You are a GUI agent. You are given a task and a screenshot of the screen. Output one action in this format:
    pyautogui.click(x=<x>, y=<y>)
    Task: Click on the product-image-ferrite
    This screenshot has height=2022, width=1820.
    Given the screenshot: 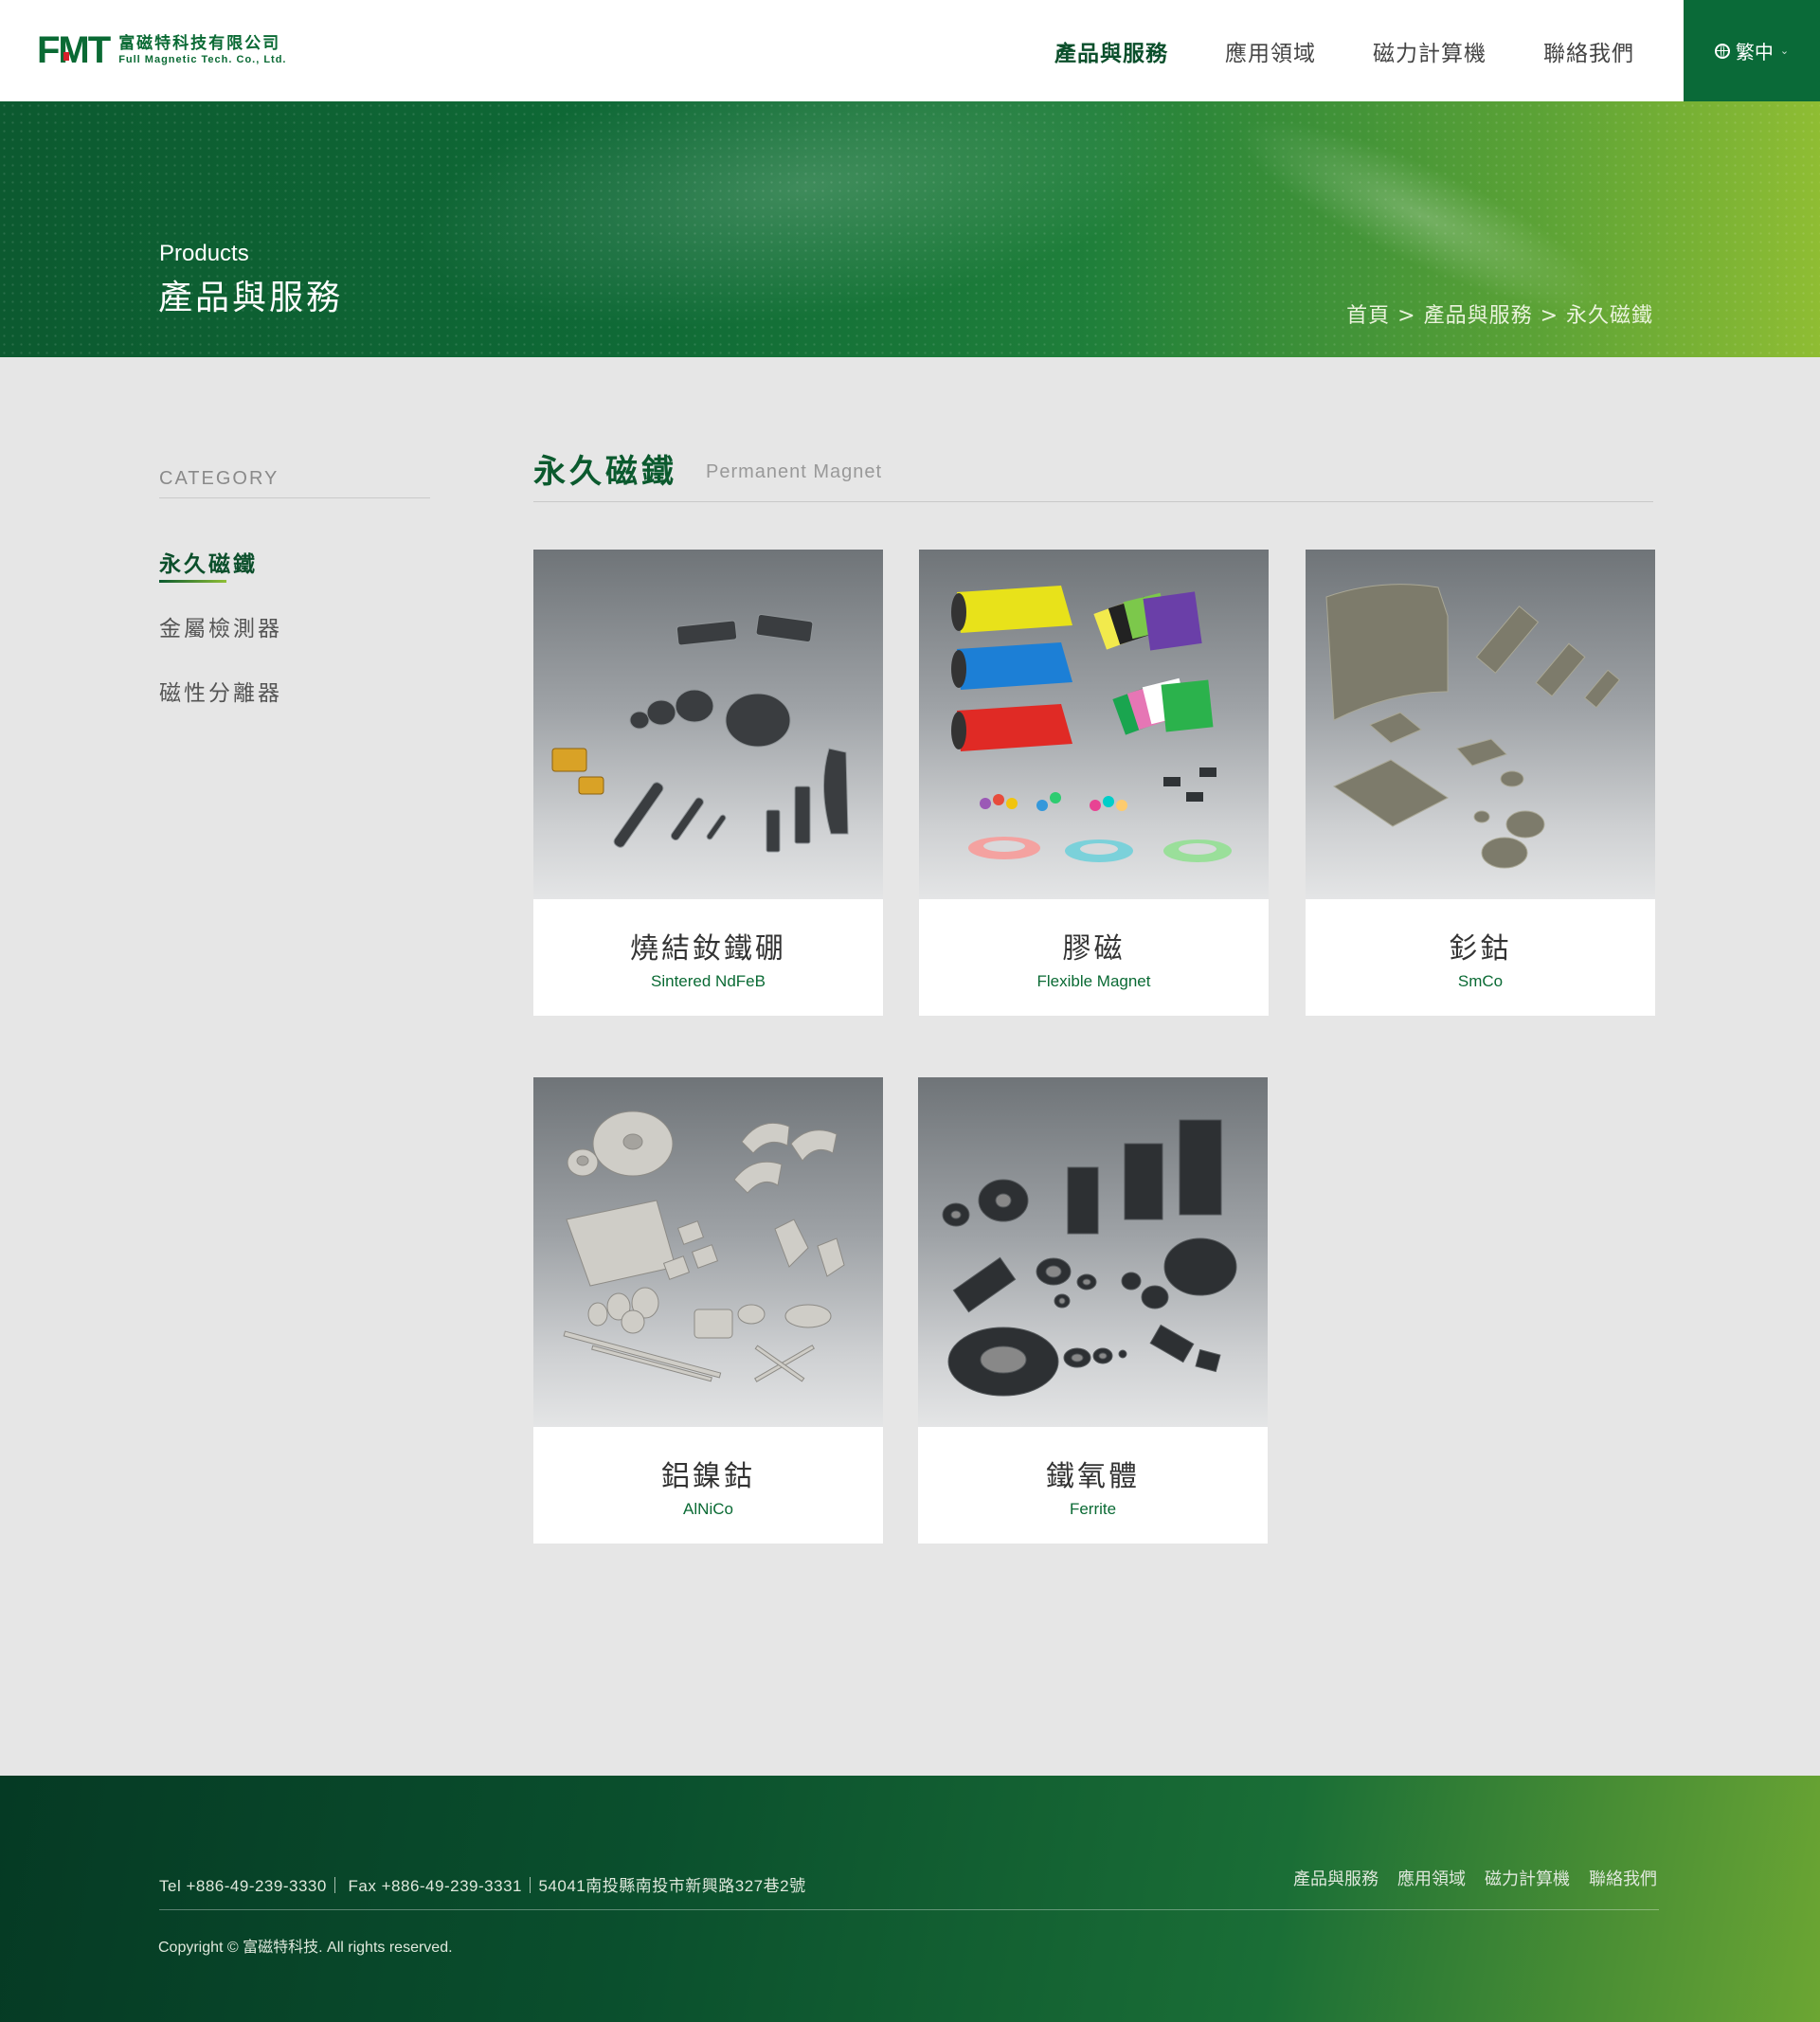 What is the action you would take?
    pyautogui.click(x=1093, y=1252)
    